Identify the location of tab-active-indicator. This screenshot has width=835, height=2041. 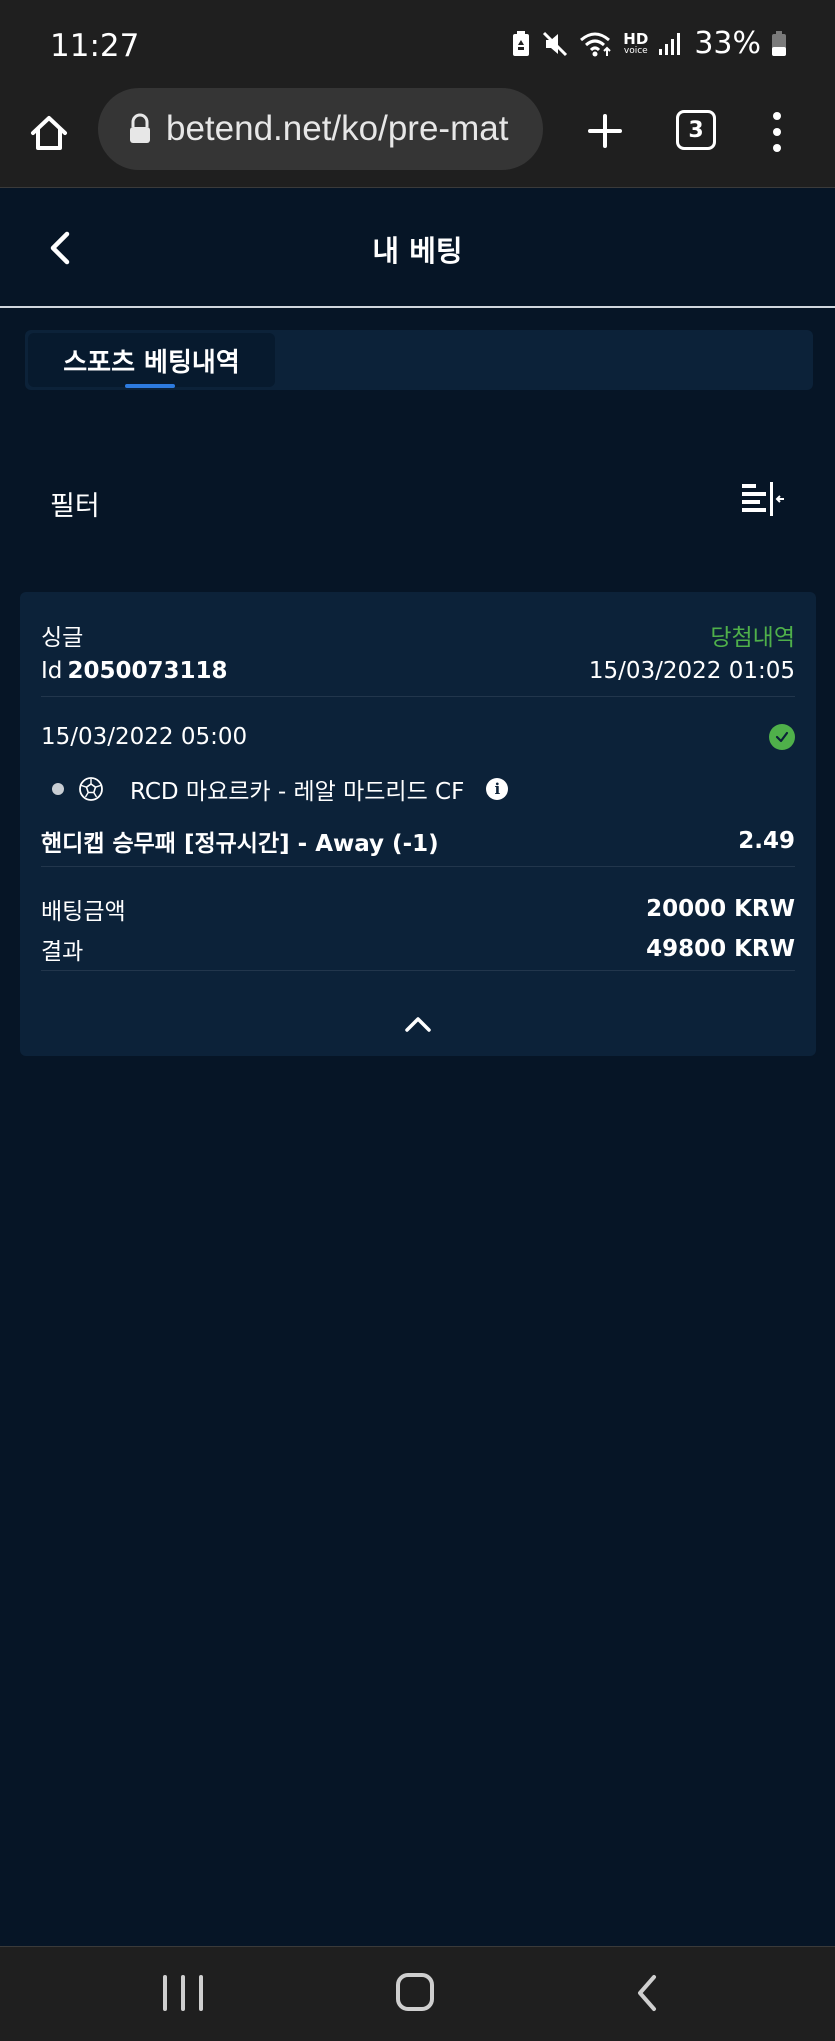
(150, 386).